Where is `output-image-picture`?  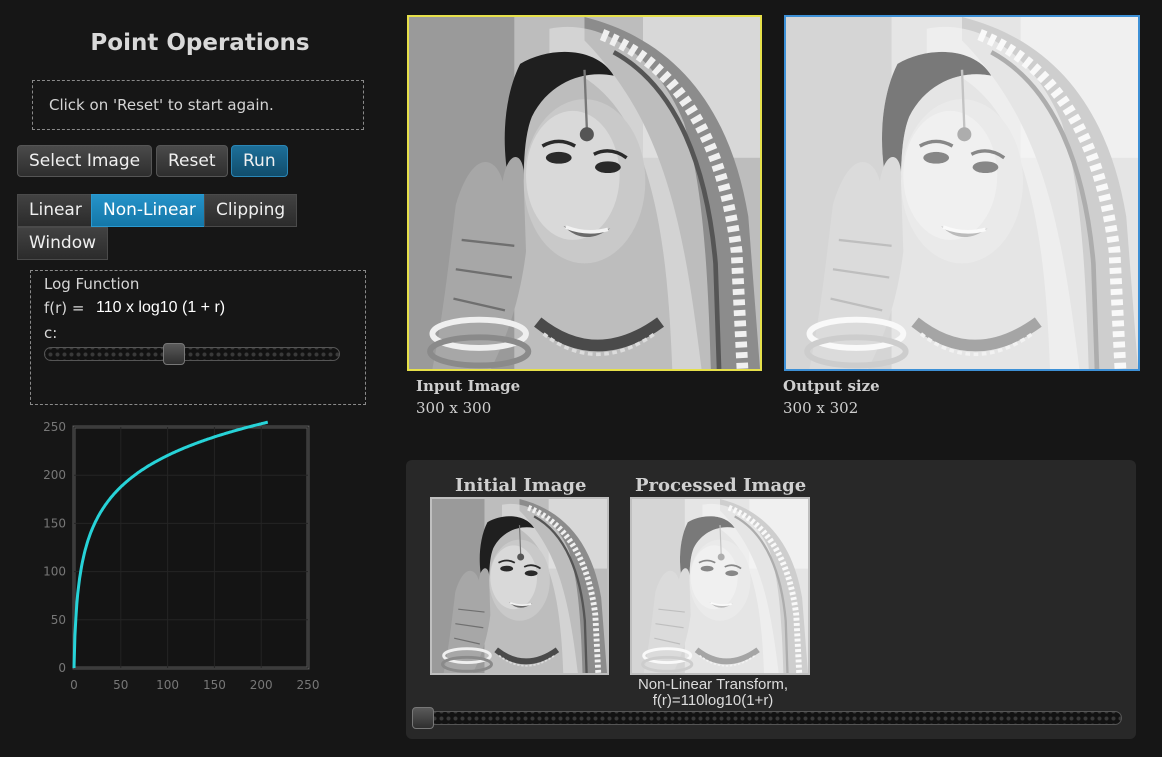
output-image-picture is located at coordinates (962, 193).